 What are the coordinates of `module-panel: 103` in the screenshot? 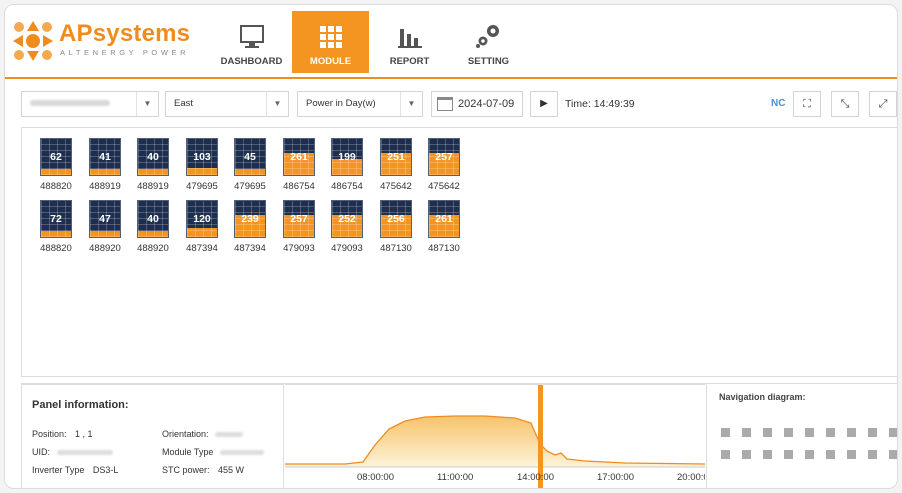 It's located at (202, 157).